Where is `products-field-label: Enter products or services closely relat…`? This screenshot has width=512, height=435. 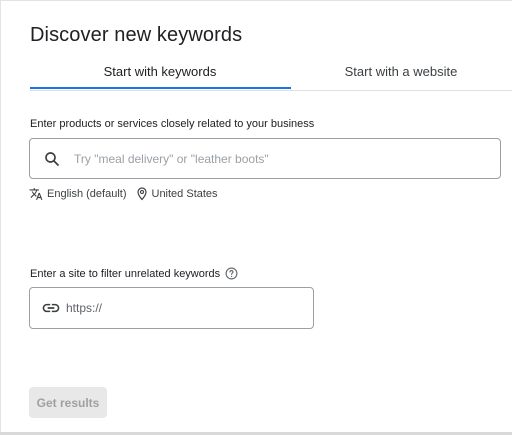
products-field-label: Enter products or services closely relat… is located at coordinates (172, 124).